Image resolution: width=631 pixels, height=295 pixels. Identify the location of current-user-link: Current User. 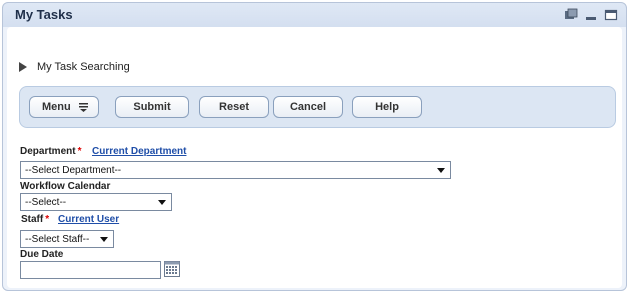
(88, 219).